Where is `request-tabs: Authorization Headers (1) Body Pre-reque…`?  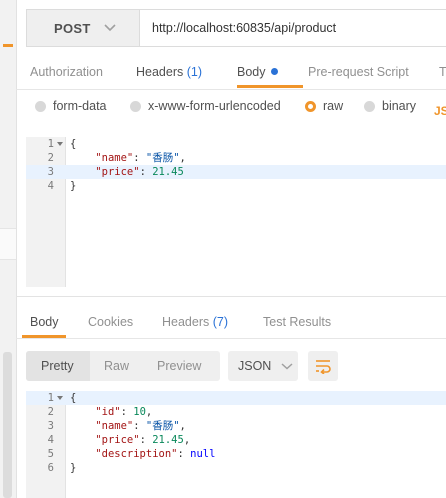
request-tabs: Authorization Headers (1) Body Pre-reque… is located at coordinates (231, 74).